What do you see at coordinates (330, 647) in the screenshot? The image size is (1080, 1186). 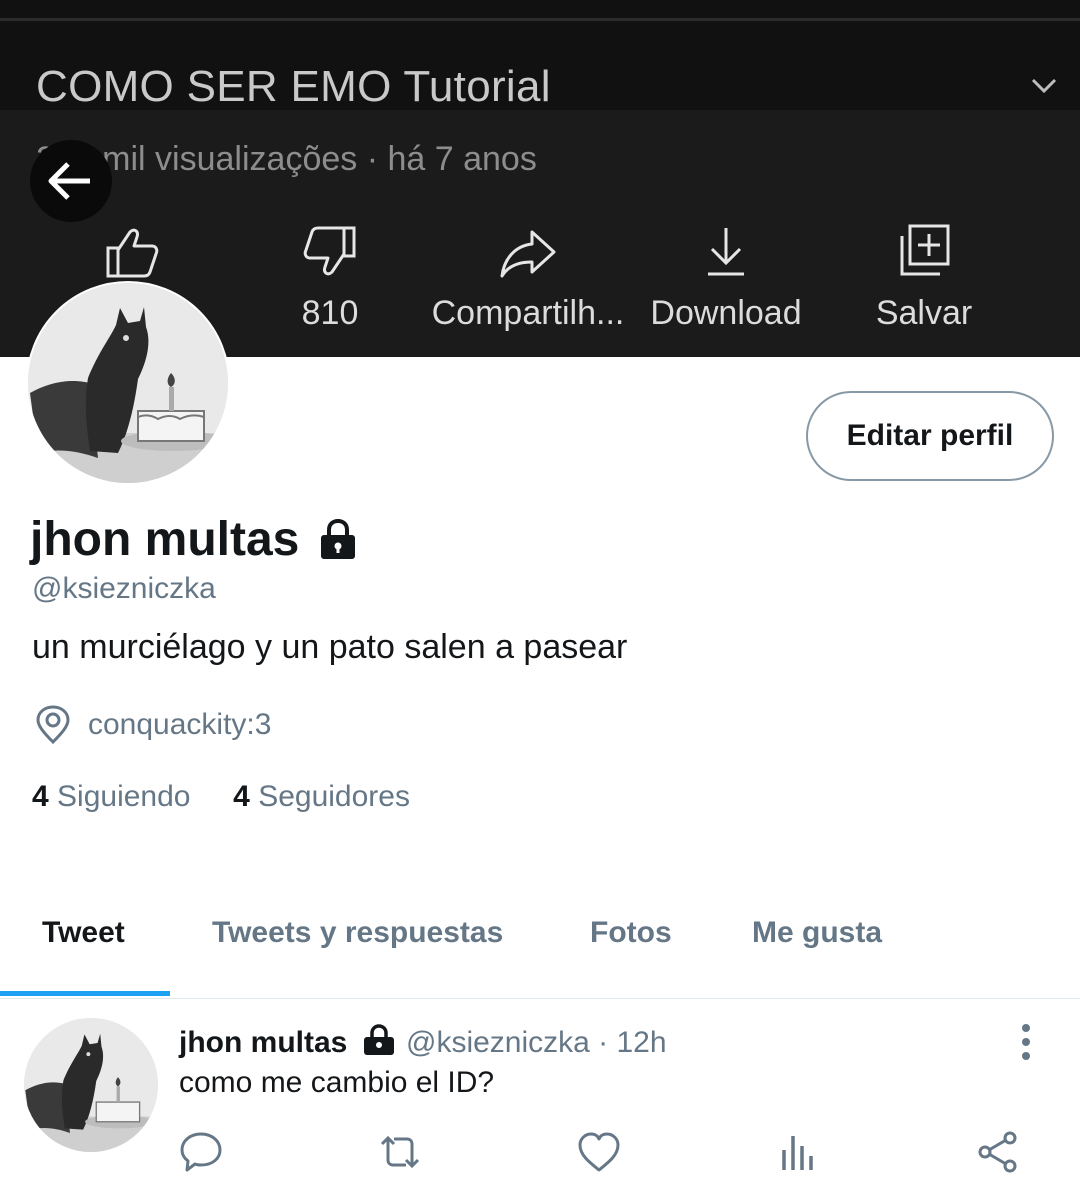 I see `profile-bio: un murciélago y un pato salen a pasear` at bounding box center [330, 647].